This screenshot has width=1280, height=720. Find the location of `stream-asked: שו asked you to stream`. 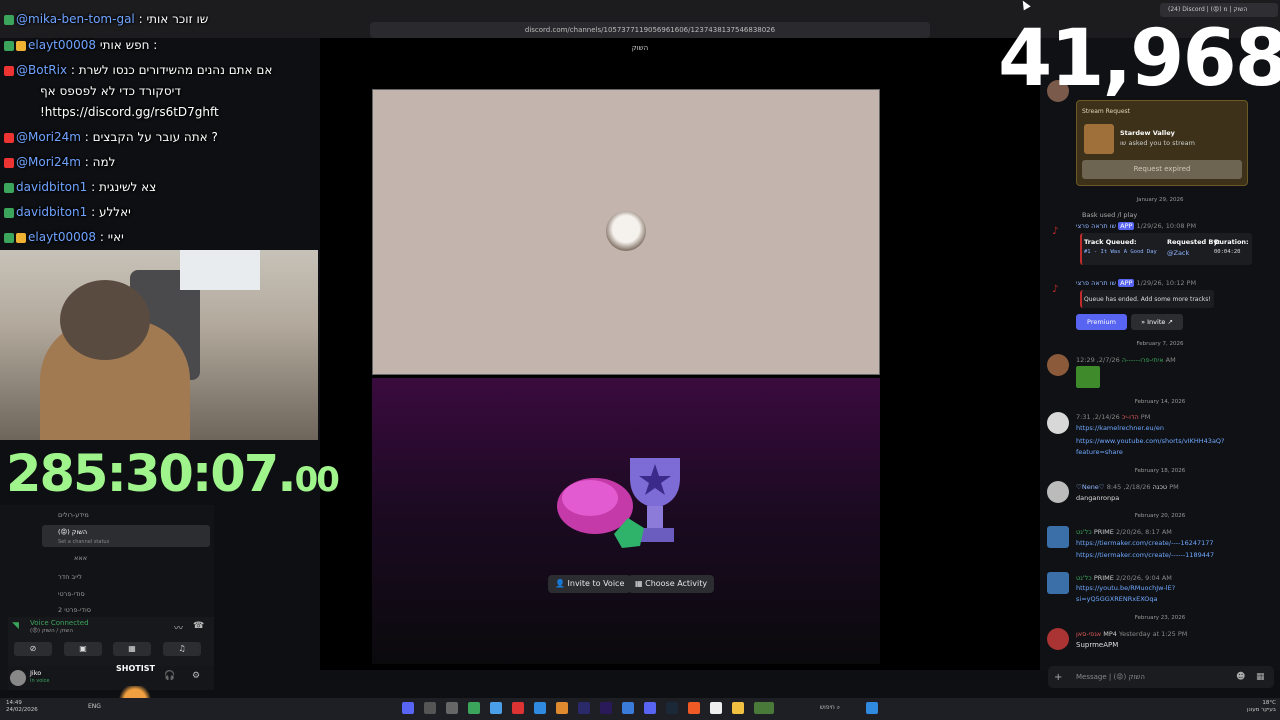

stream-asked: שו asked you to stream is located at coordinates (1157, 143).